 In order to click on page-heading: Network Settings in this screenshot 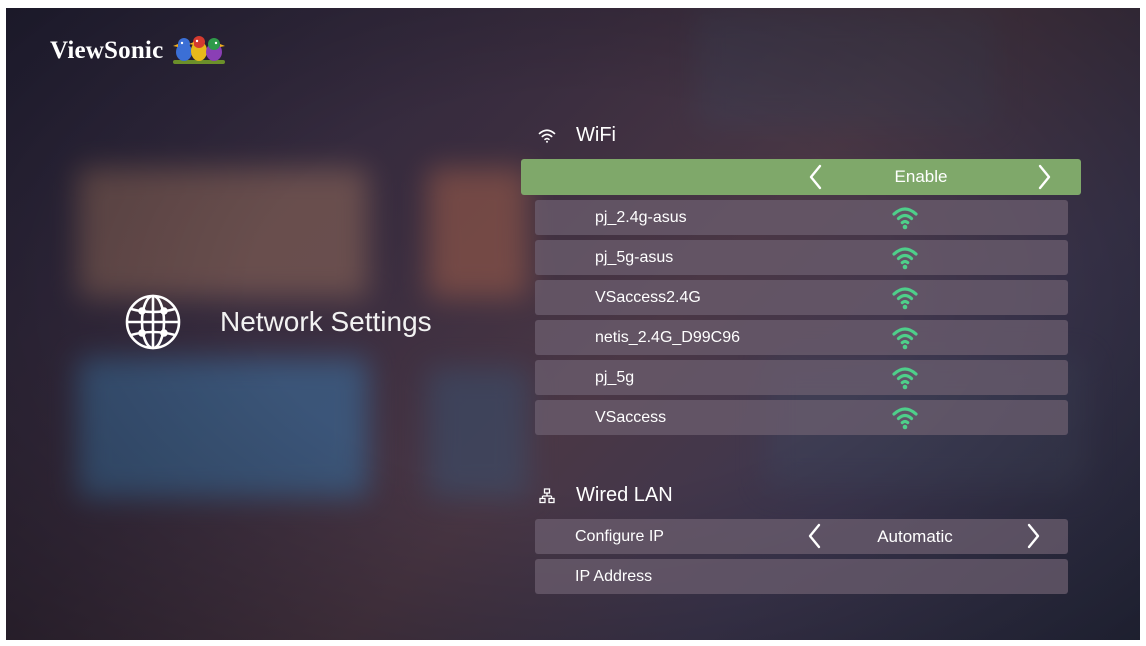, I will do `click(278, 322)`.